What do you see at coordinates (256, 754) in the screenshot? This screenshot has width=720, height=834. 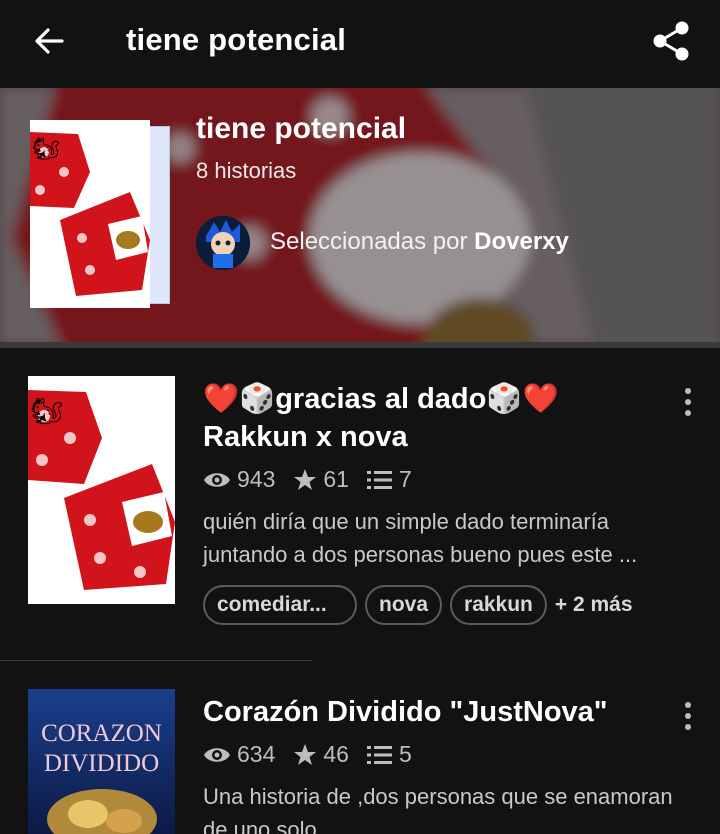 I see `reads-count: 634` at bounding box center [256, 754].